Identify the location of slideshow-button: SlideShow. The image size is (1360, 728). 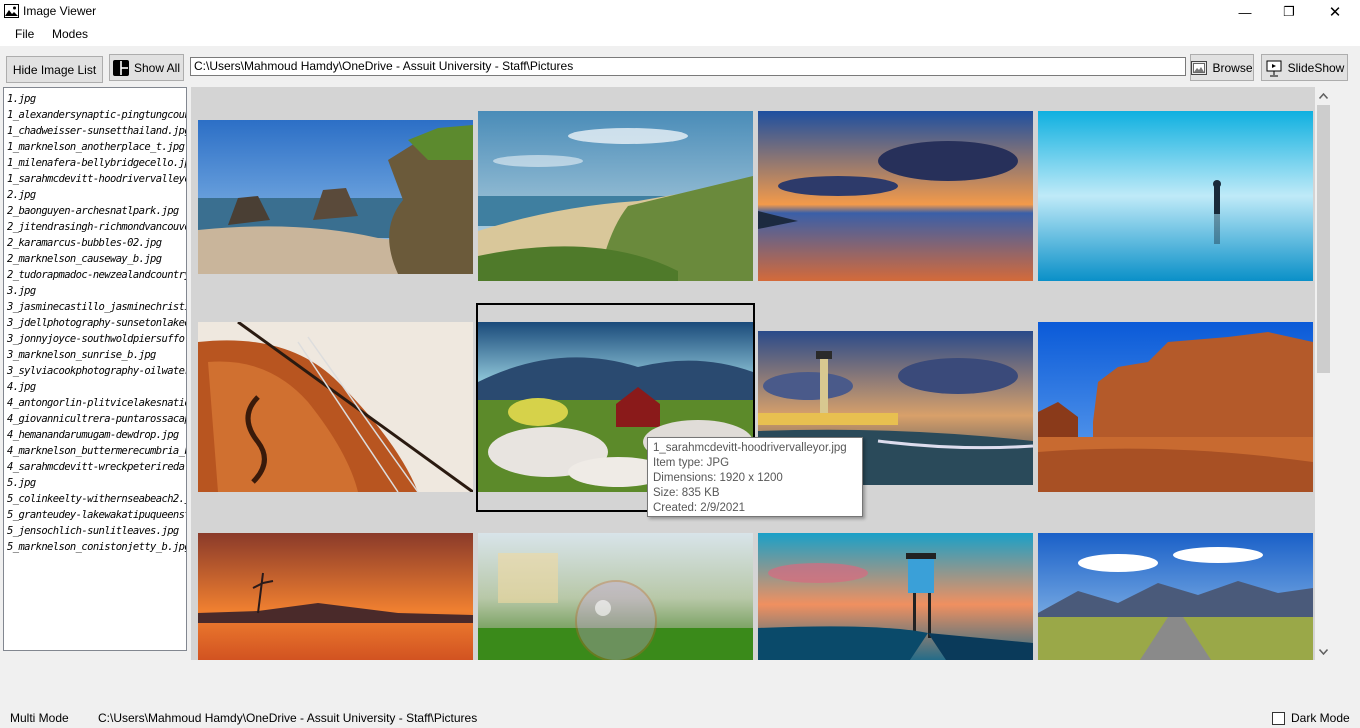
(1304, 67).